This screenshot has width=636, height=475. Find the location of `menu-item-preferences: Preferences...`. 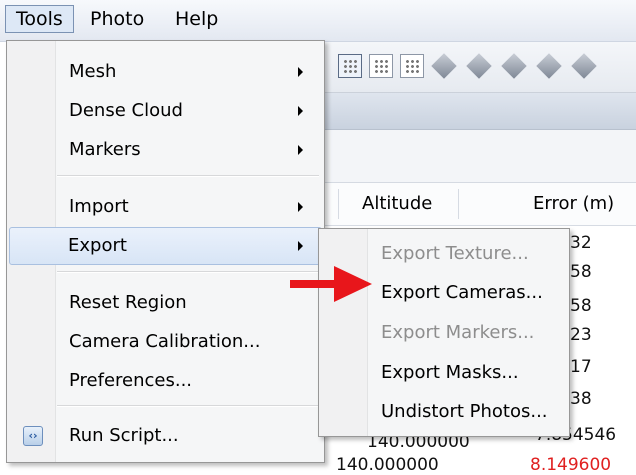

menu-item-preferences: Preferences... is located at coordinates (165, 381).